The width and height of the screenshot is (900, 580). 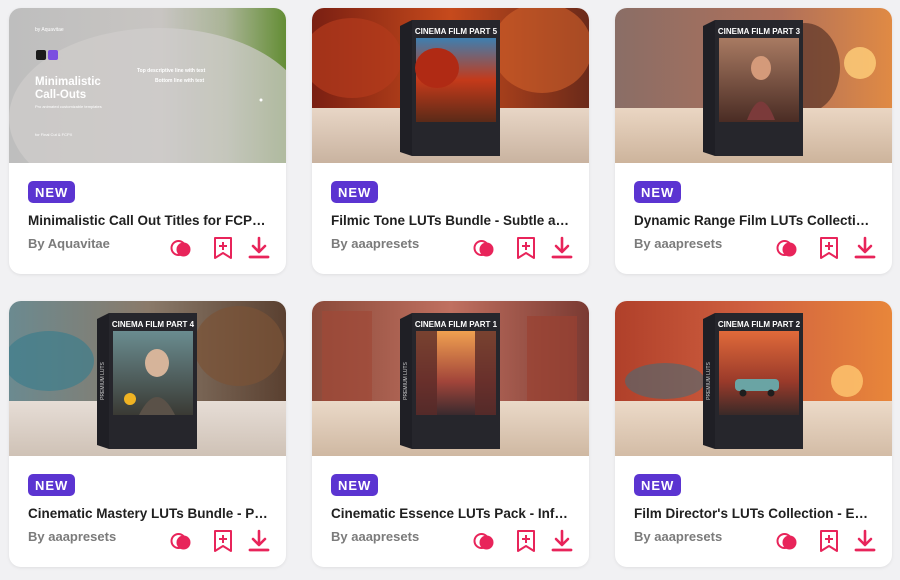 I want to click on thumb-line-2: Bottom line with text, so click(x=180, y=81).